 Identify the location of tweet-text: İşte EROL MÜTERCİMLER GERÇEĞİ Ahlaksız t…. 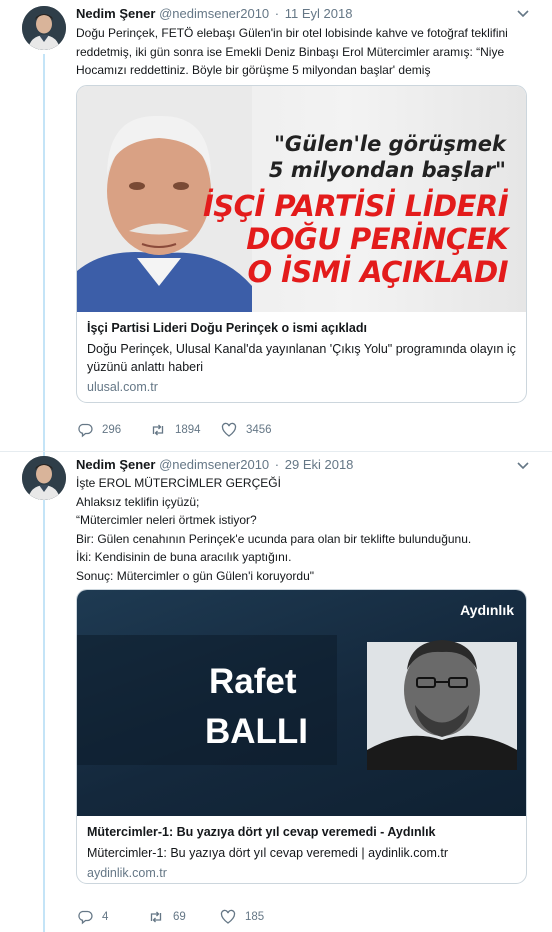
(306, 530).